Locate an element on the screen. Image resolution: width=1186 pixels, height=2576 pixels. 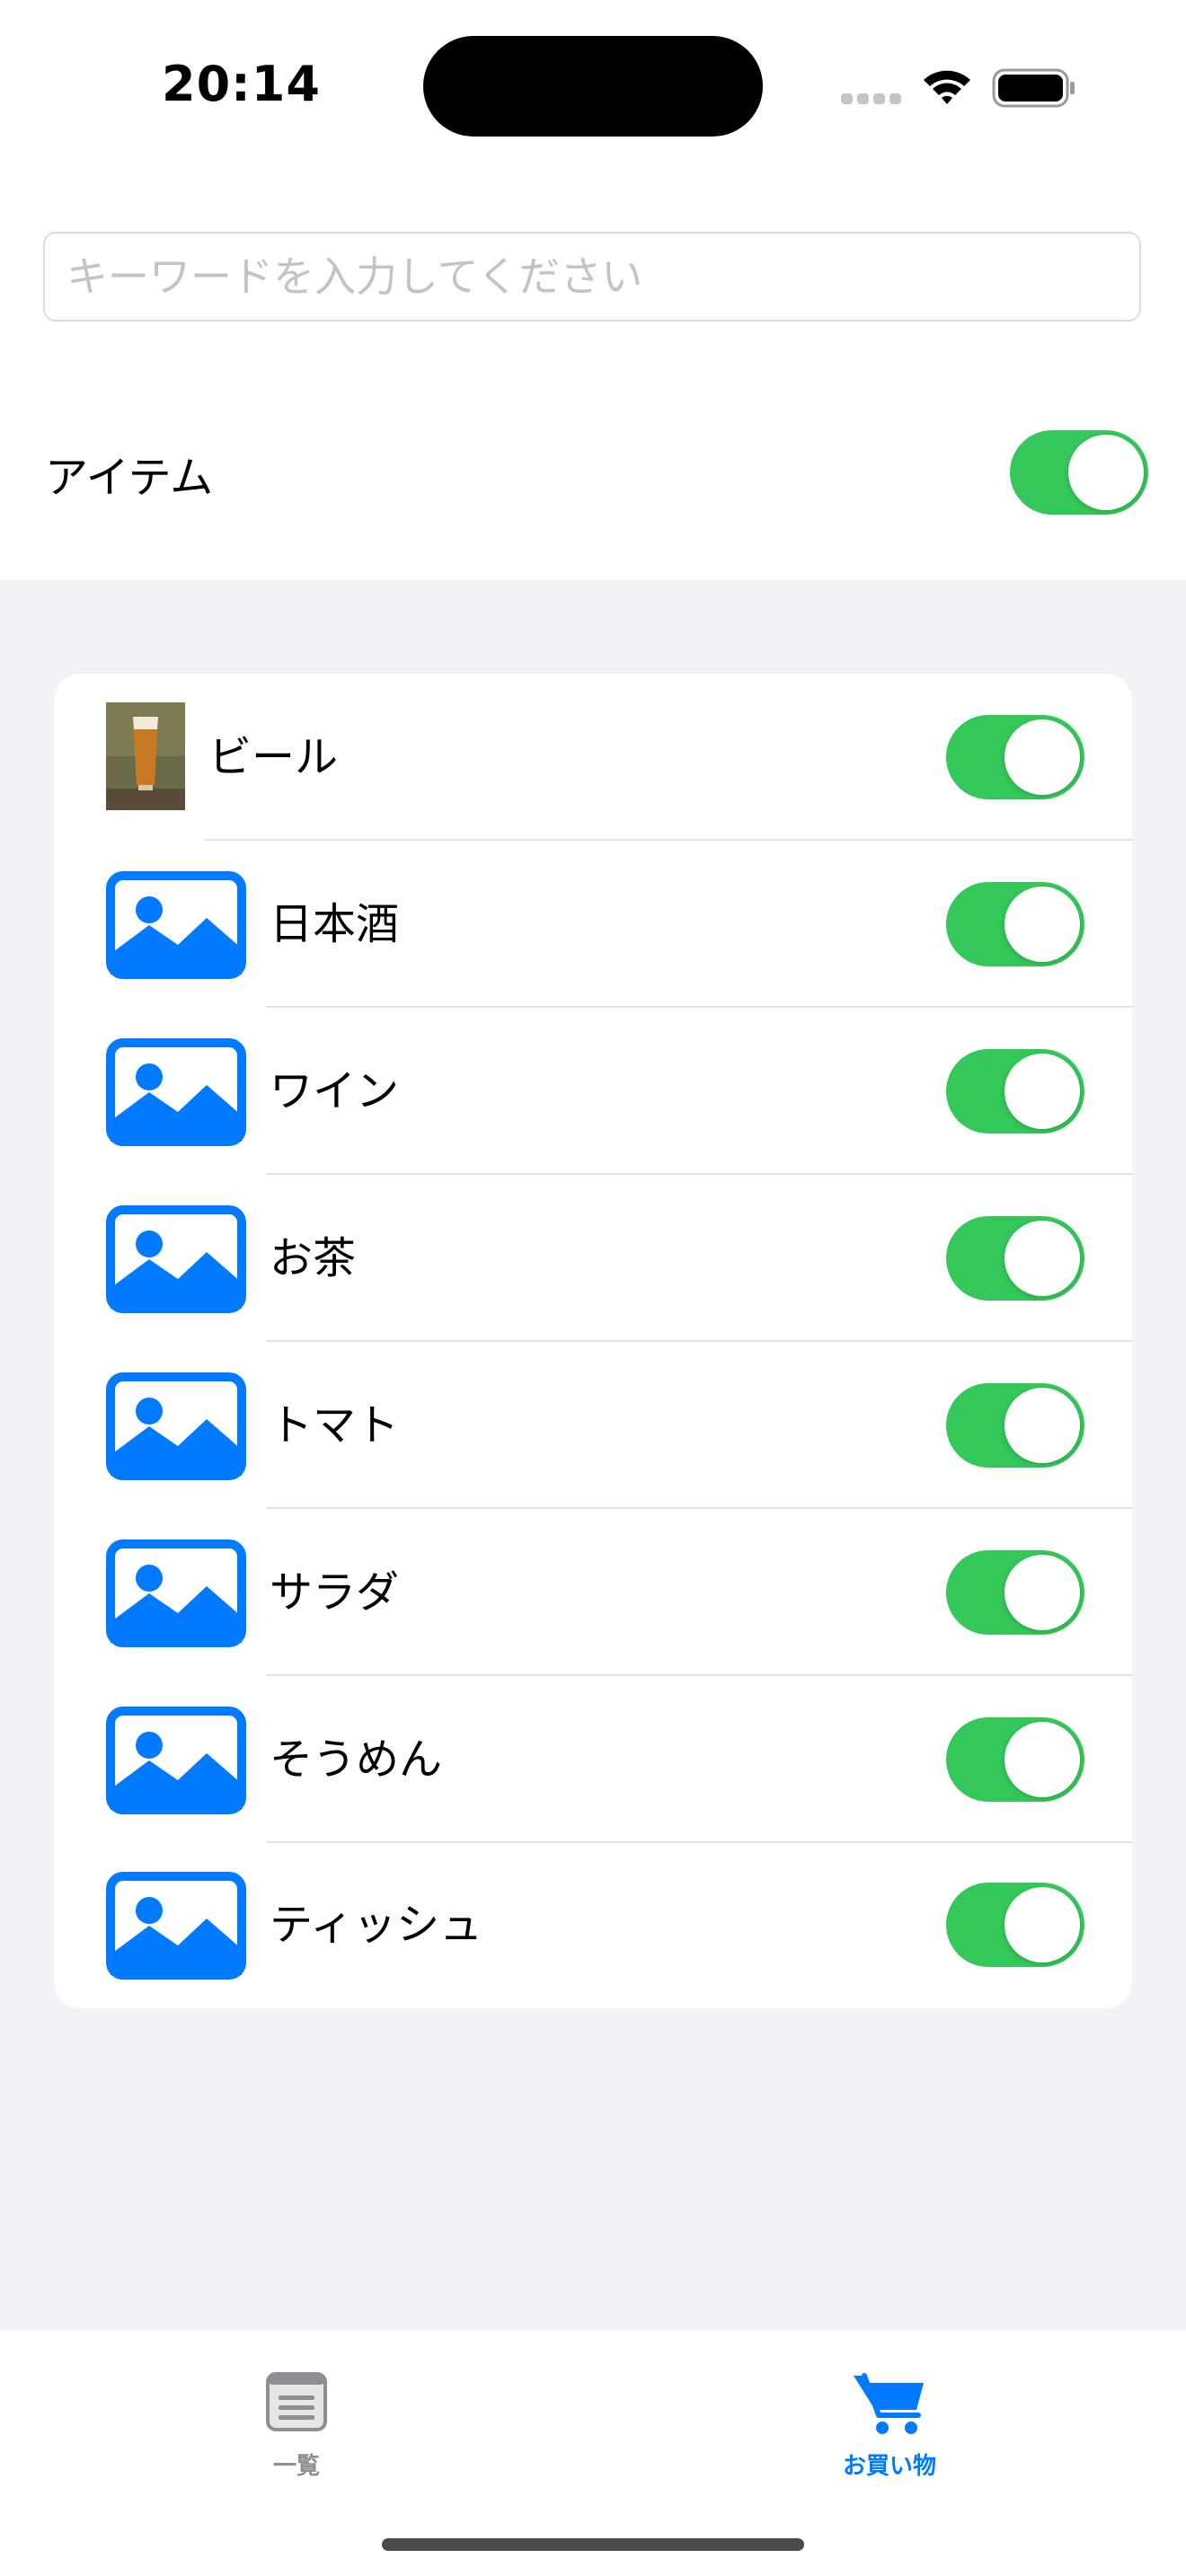
search-input is located at coordinates (592, 276).